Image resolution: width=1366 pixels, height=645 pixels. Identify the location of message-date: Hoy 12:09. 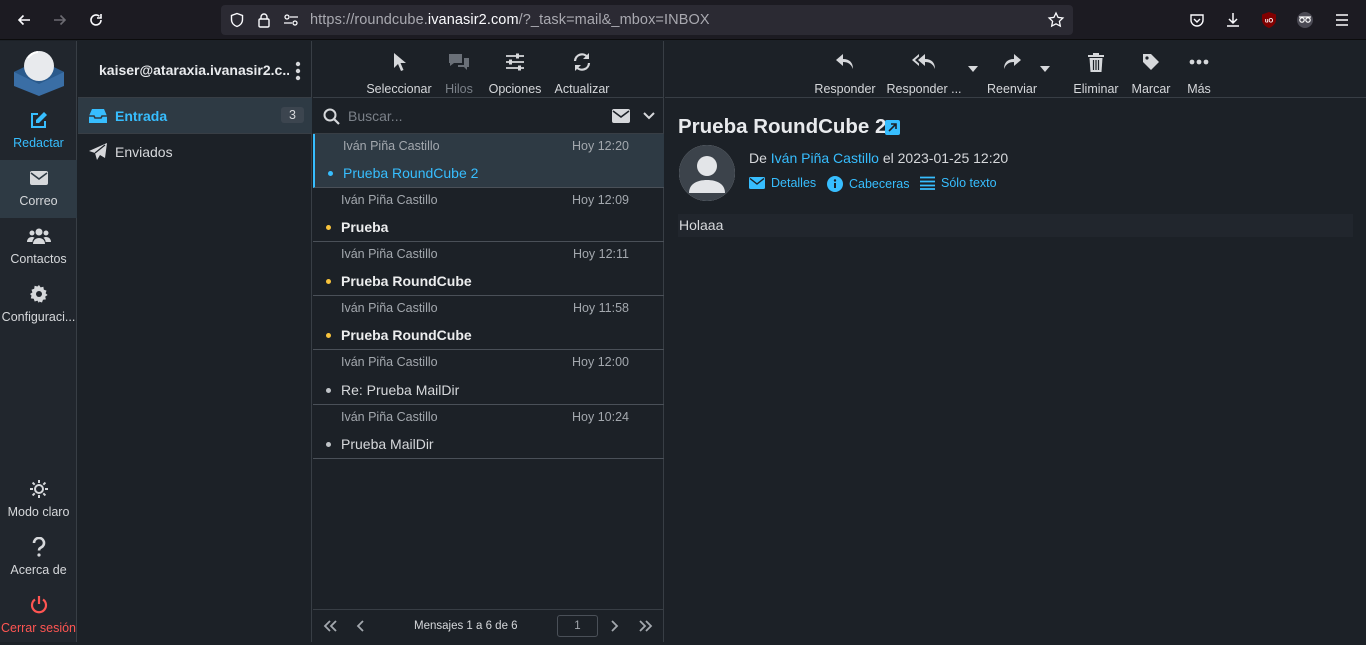
(600, 200).